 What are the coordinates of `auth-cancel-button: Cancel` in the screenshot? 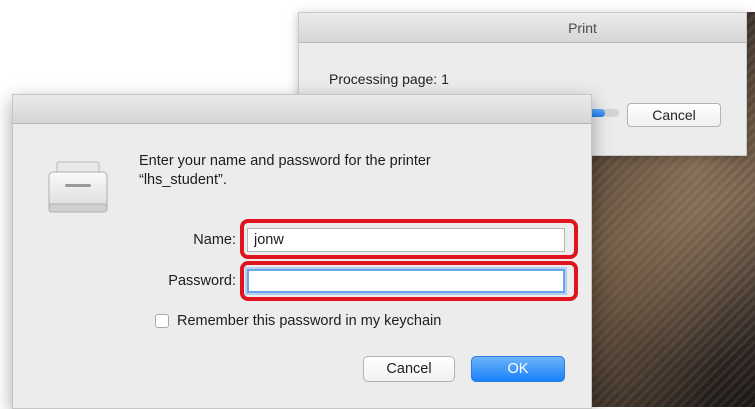 It's located at (409, 369).